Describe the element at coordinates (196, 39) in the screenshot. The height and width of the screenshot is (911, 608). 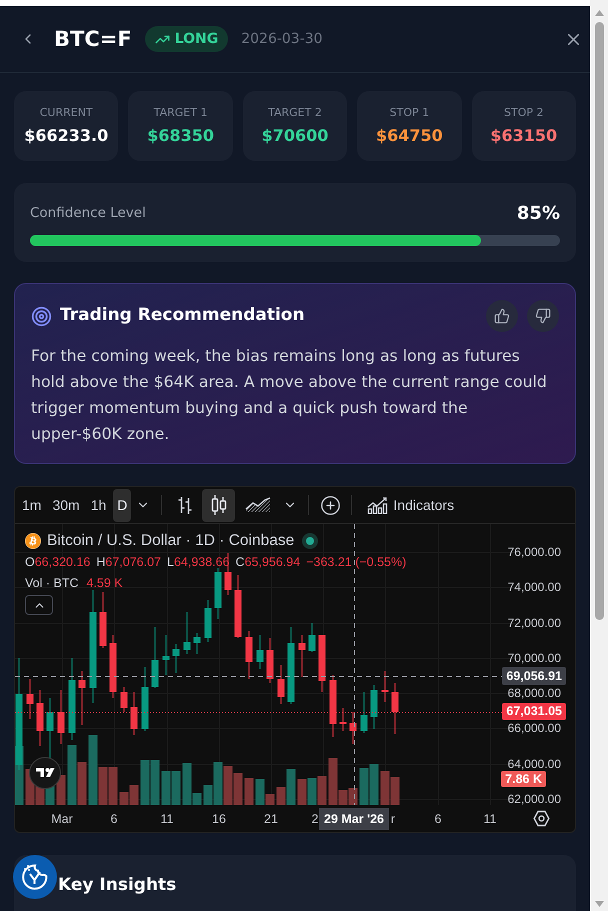
I see `direction-label: LONG` at that location.